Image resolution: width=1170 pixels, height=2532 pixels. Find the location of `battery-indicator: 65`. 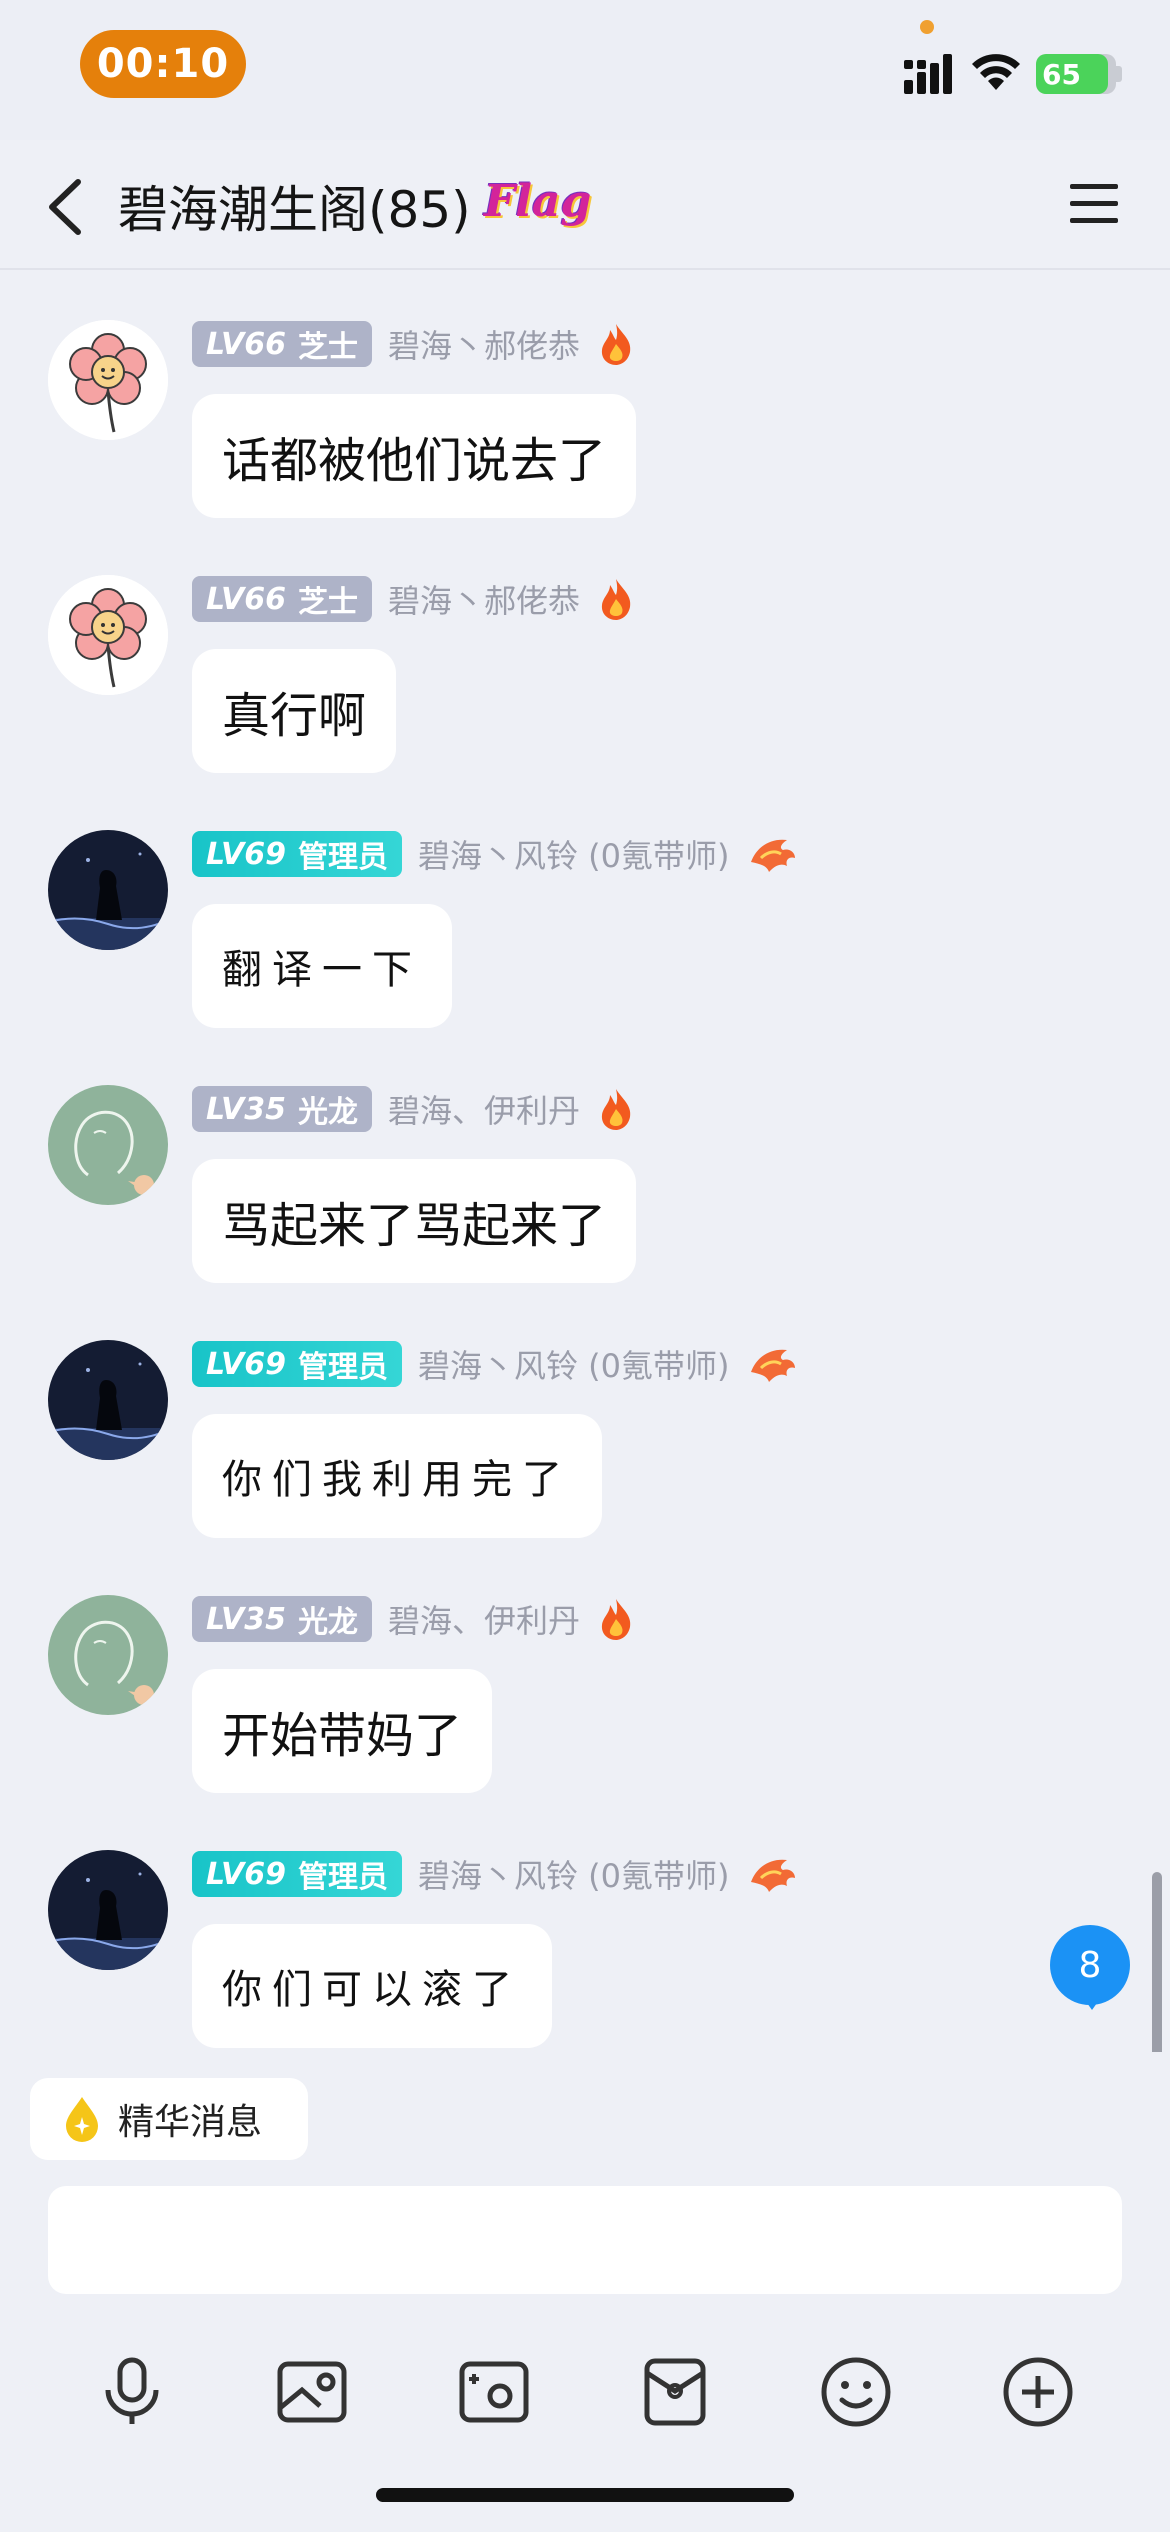

battery-indicator: 65 is located at coordinates (1076, 74).